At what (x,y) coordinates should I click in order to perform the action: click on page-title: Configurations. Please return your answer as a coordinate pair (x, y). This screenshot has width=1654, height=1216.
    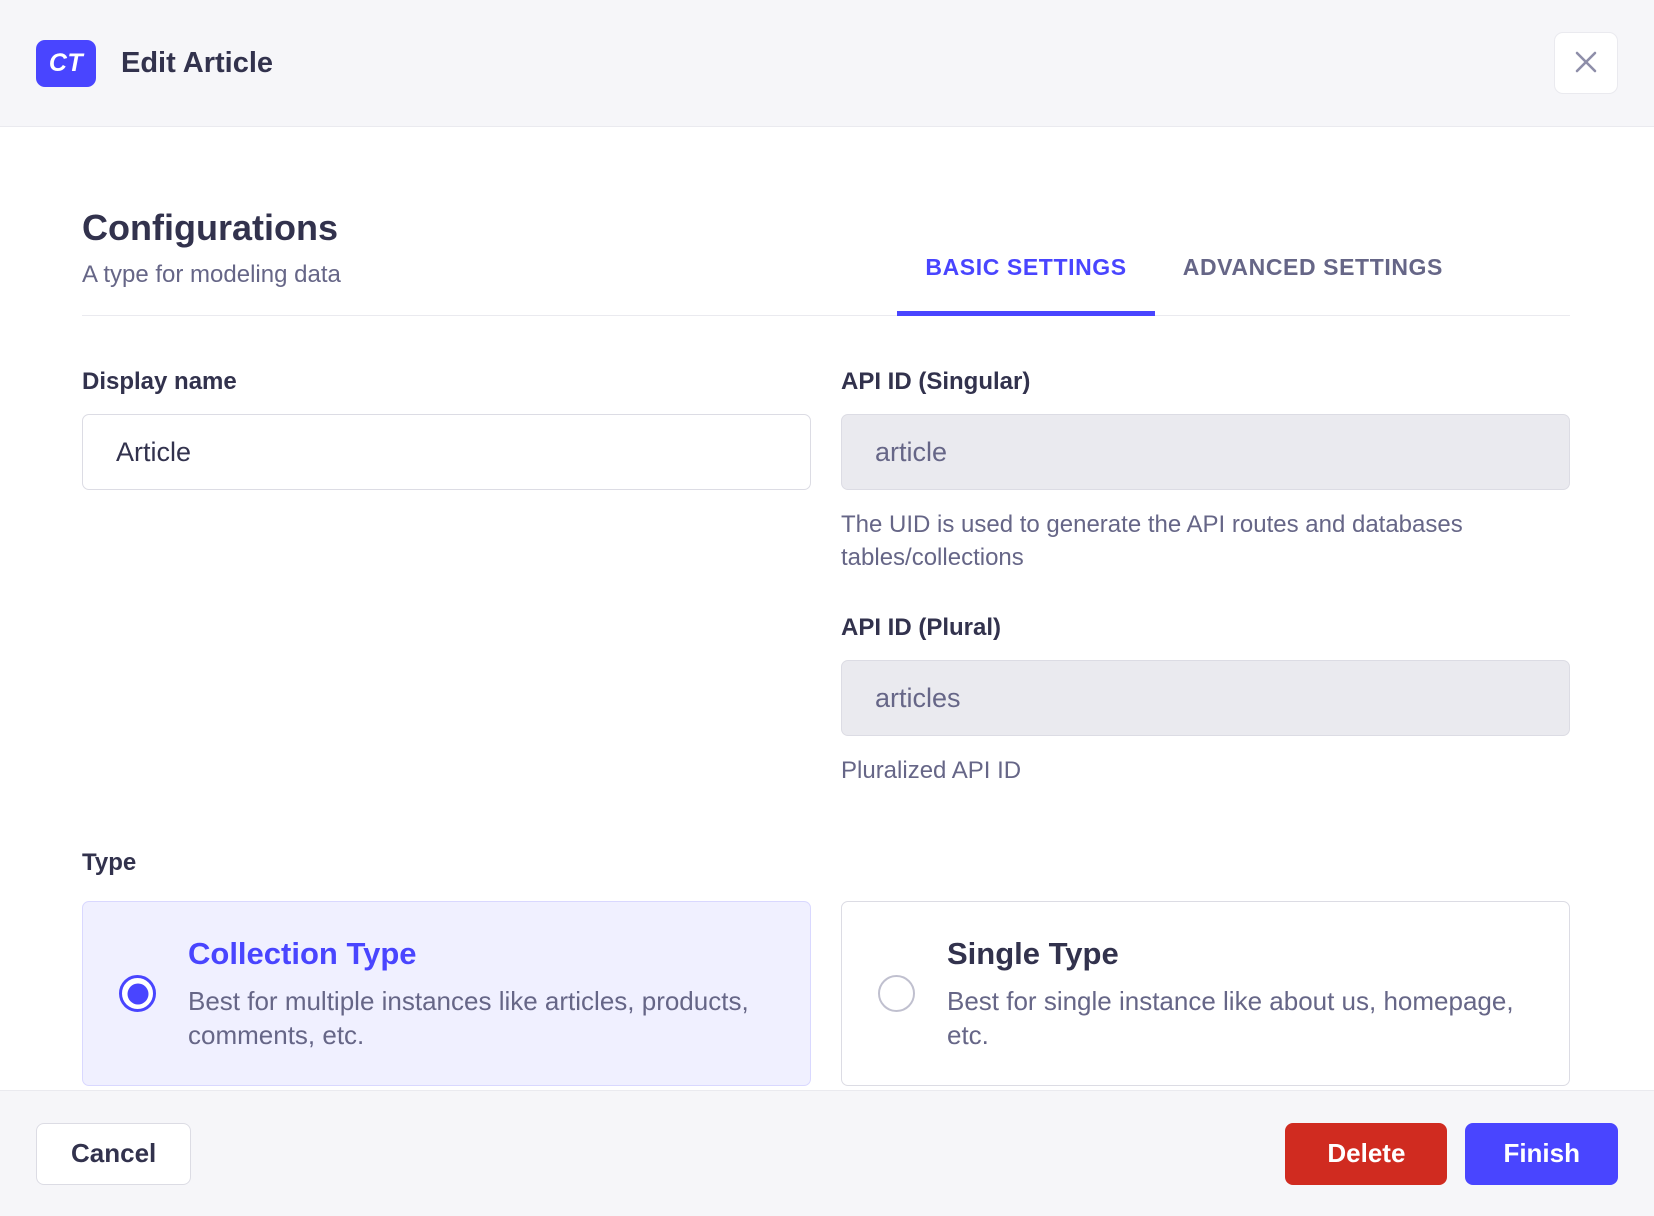
    Looking at the image, I should click on (210, 227).